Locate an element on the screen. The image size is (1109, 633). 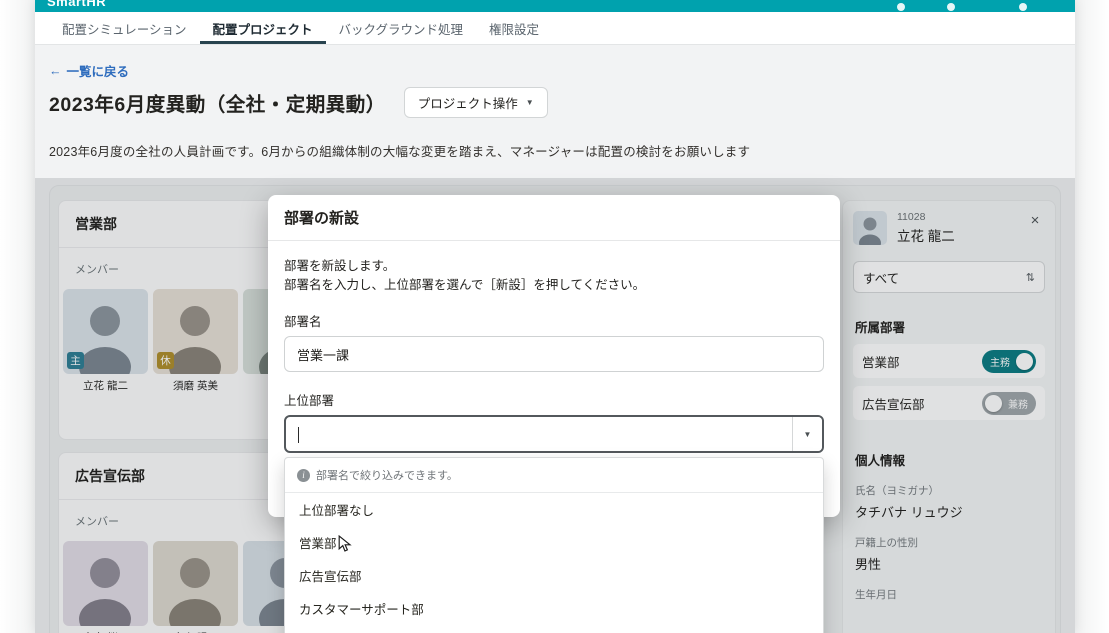
user-avatar-icon is located at coordinates (1023, 7).